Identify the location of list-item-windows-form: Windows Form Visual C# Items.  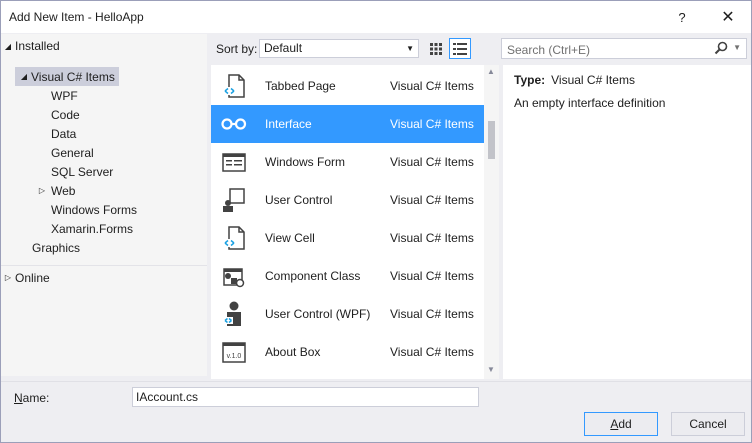
(347, 162).